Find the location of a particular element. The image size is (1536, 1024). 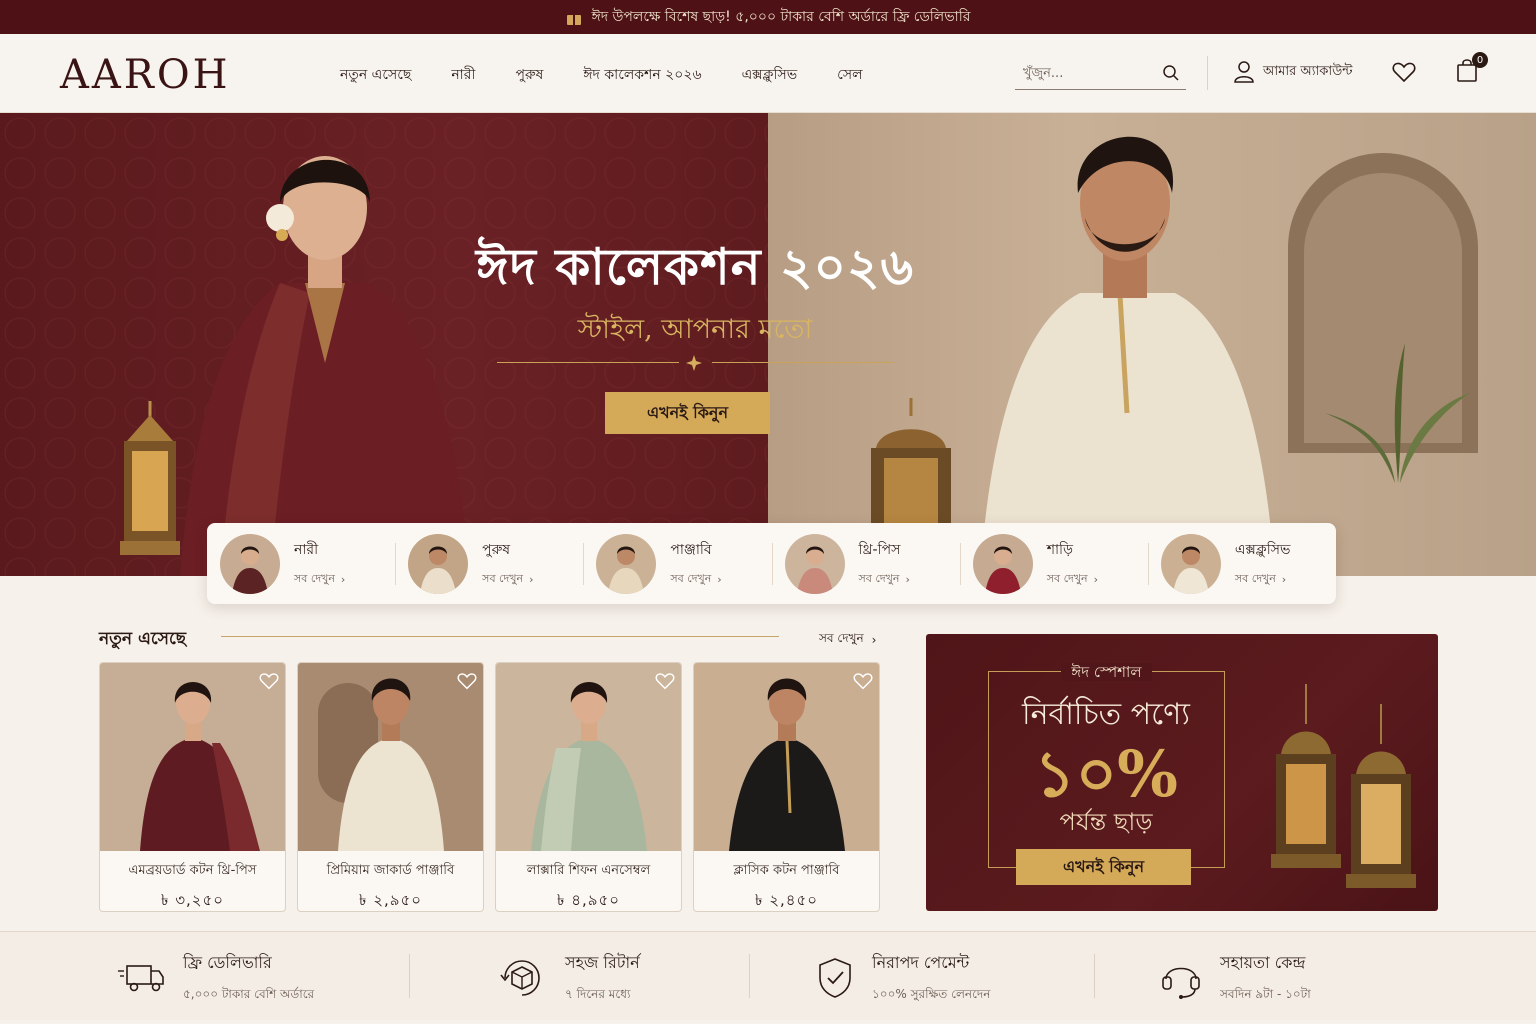

product-name: এমব্রয়ডার্ড কটন থ্রি-পিস is located at coordinates (192, 870).